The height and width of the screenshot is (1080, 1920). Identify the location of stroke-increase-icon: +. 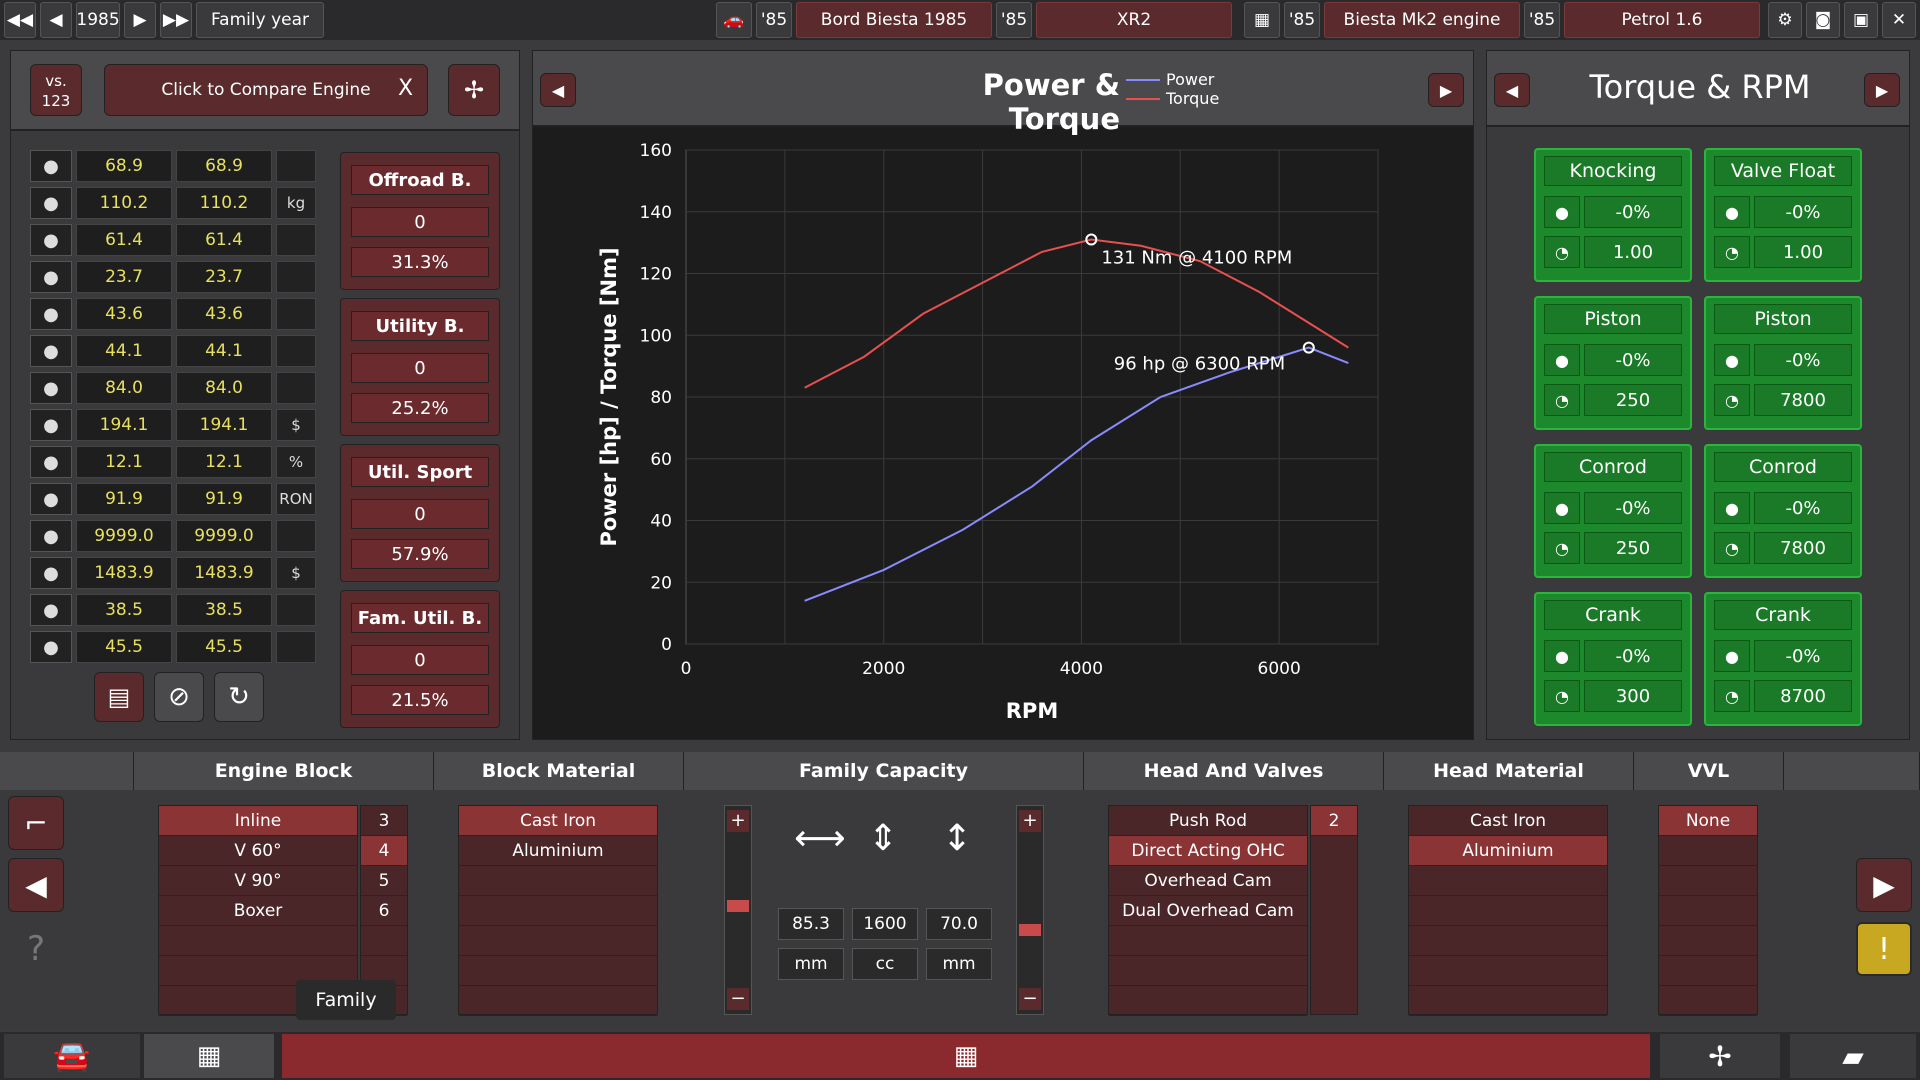
(1030, 821).